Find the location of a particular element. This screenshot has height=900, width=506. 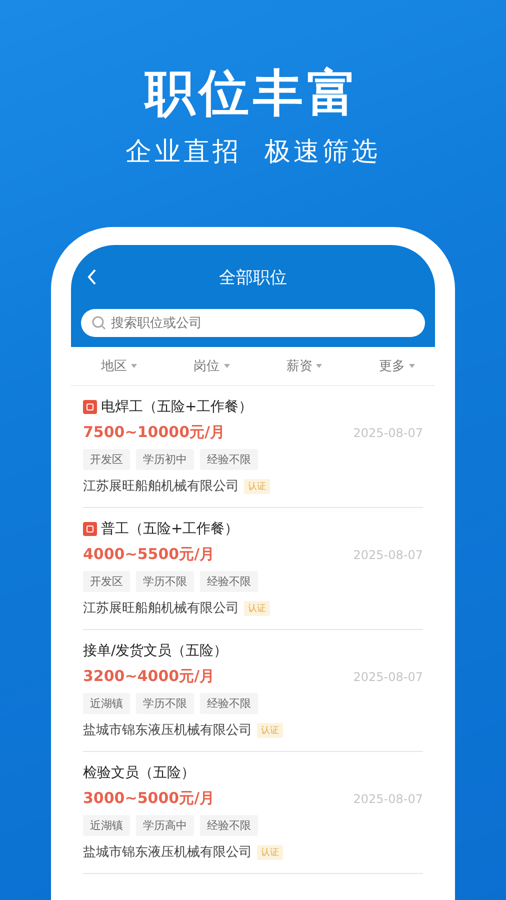

search-field: 搜索职位或公司 is located at coordinates (253, 323).